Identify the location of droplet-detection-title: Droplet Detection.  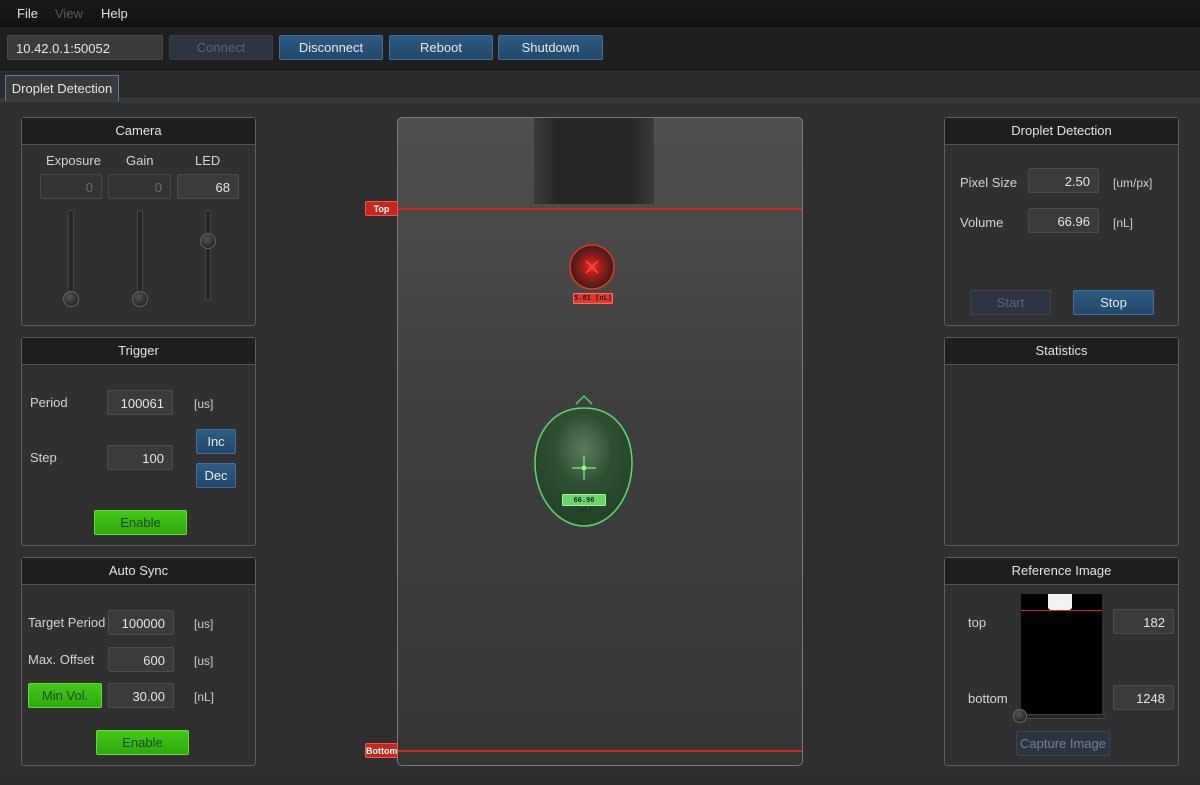
(1061, 131).